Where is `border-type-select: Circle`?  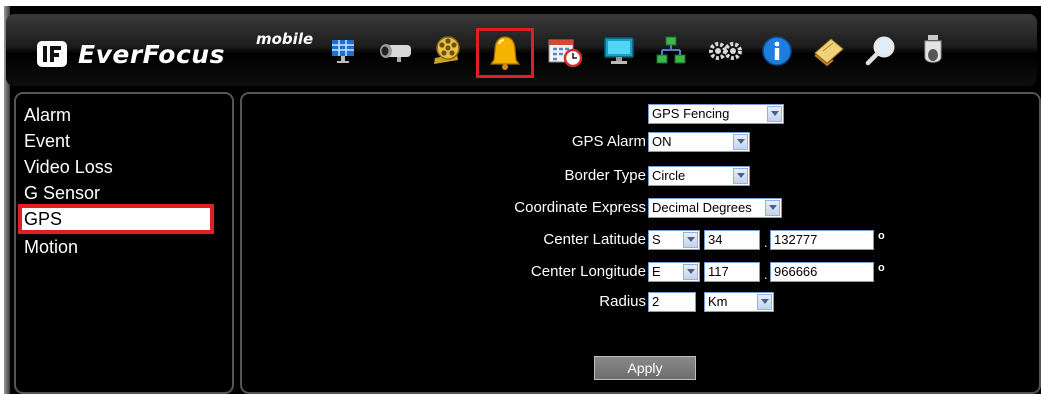 border-type-select: Circle is located at coordinates (699, 176).